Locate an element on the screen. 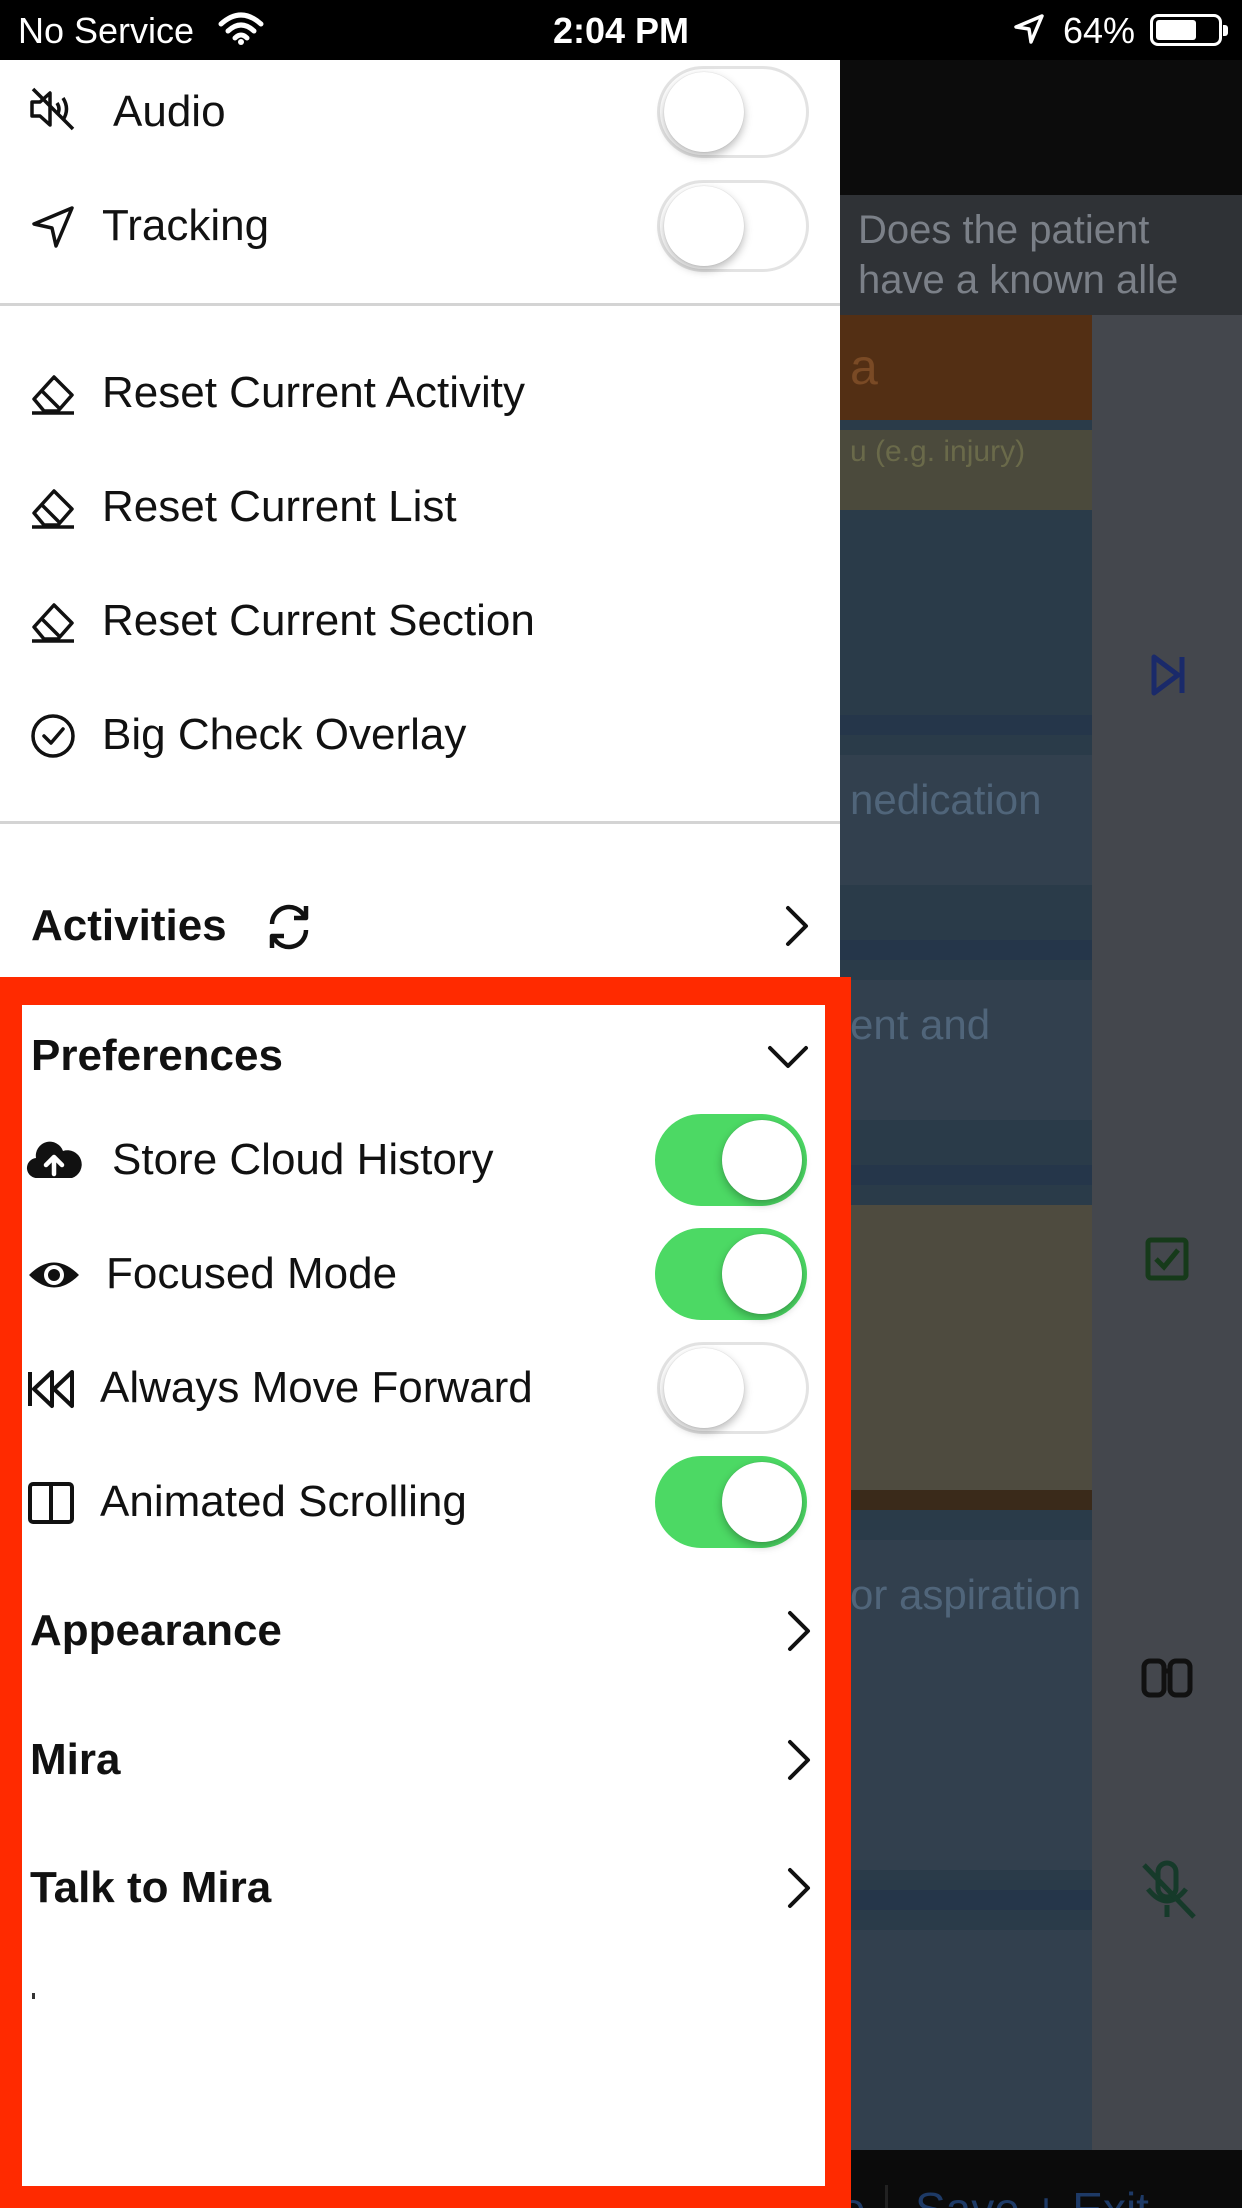 The width and height of the screenshot is (1242, 2208). tracking-label: Tracking is located at coordinates (186, 225).